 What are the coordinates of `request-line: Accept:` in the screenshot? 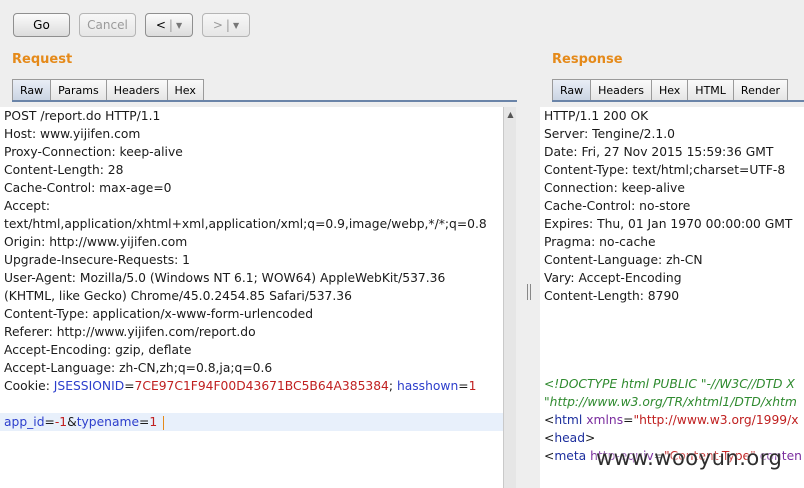 It's located at (27, 206).